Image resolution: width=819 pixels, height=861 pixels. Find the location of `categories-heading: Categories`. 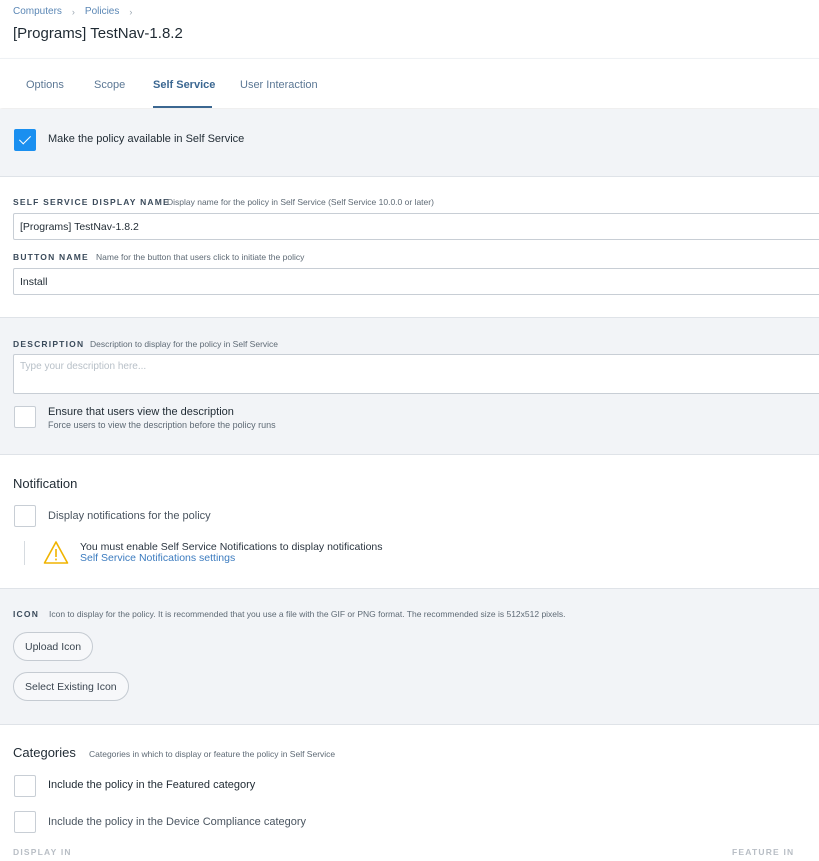

categories-heading: Categories is located at coordinates (44, 752).